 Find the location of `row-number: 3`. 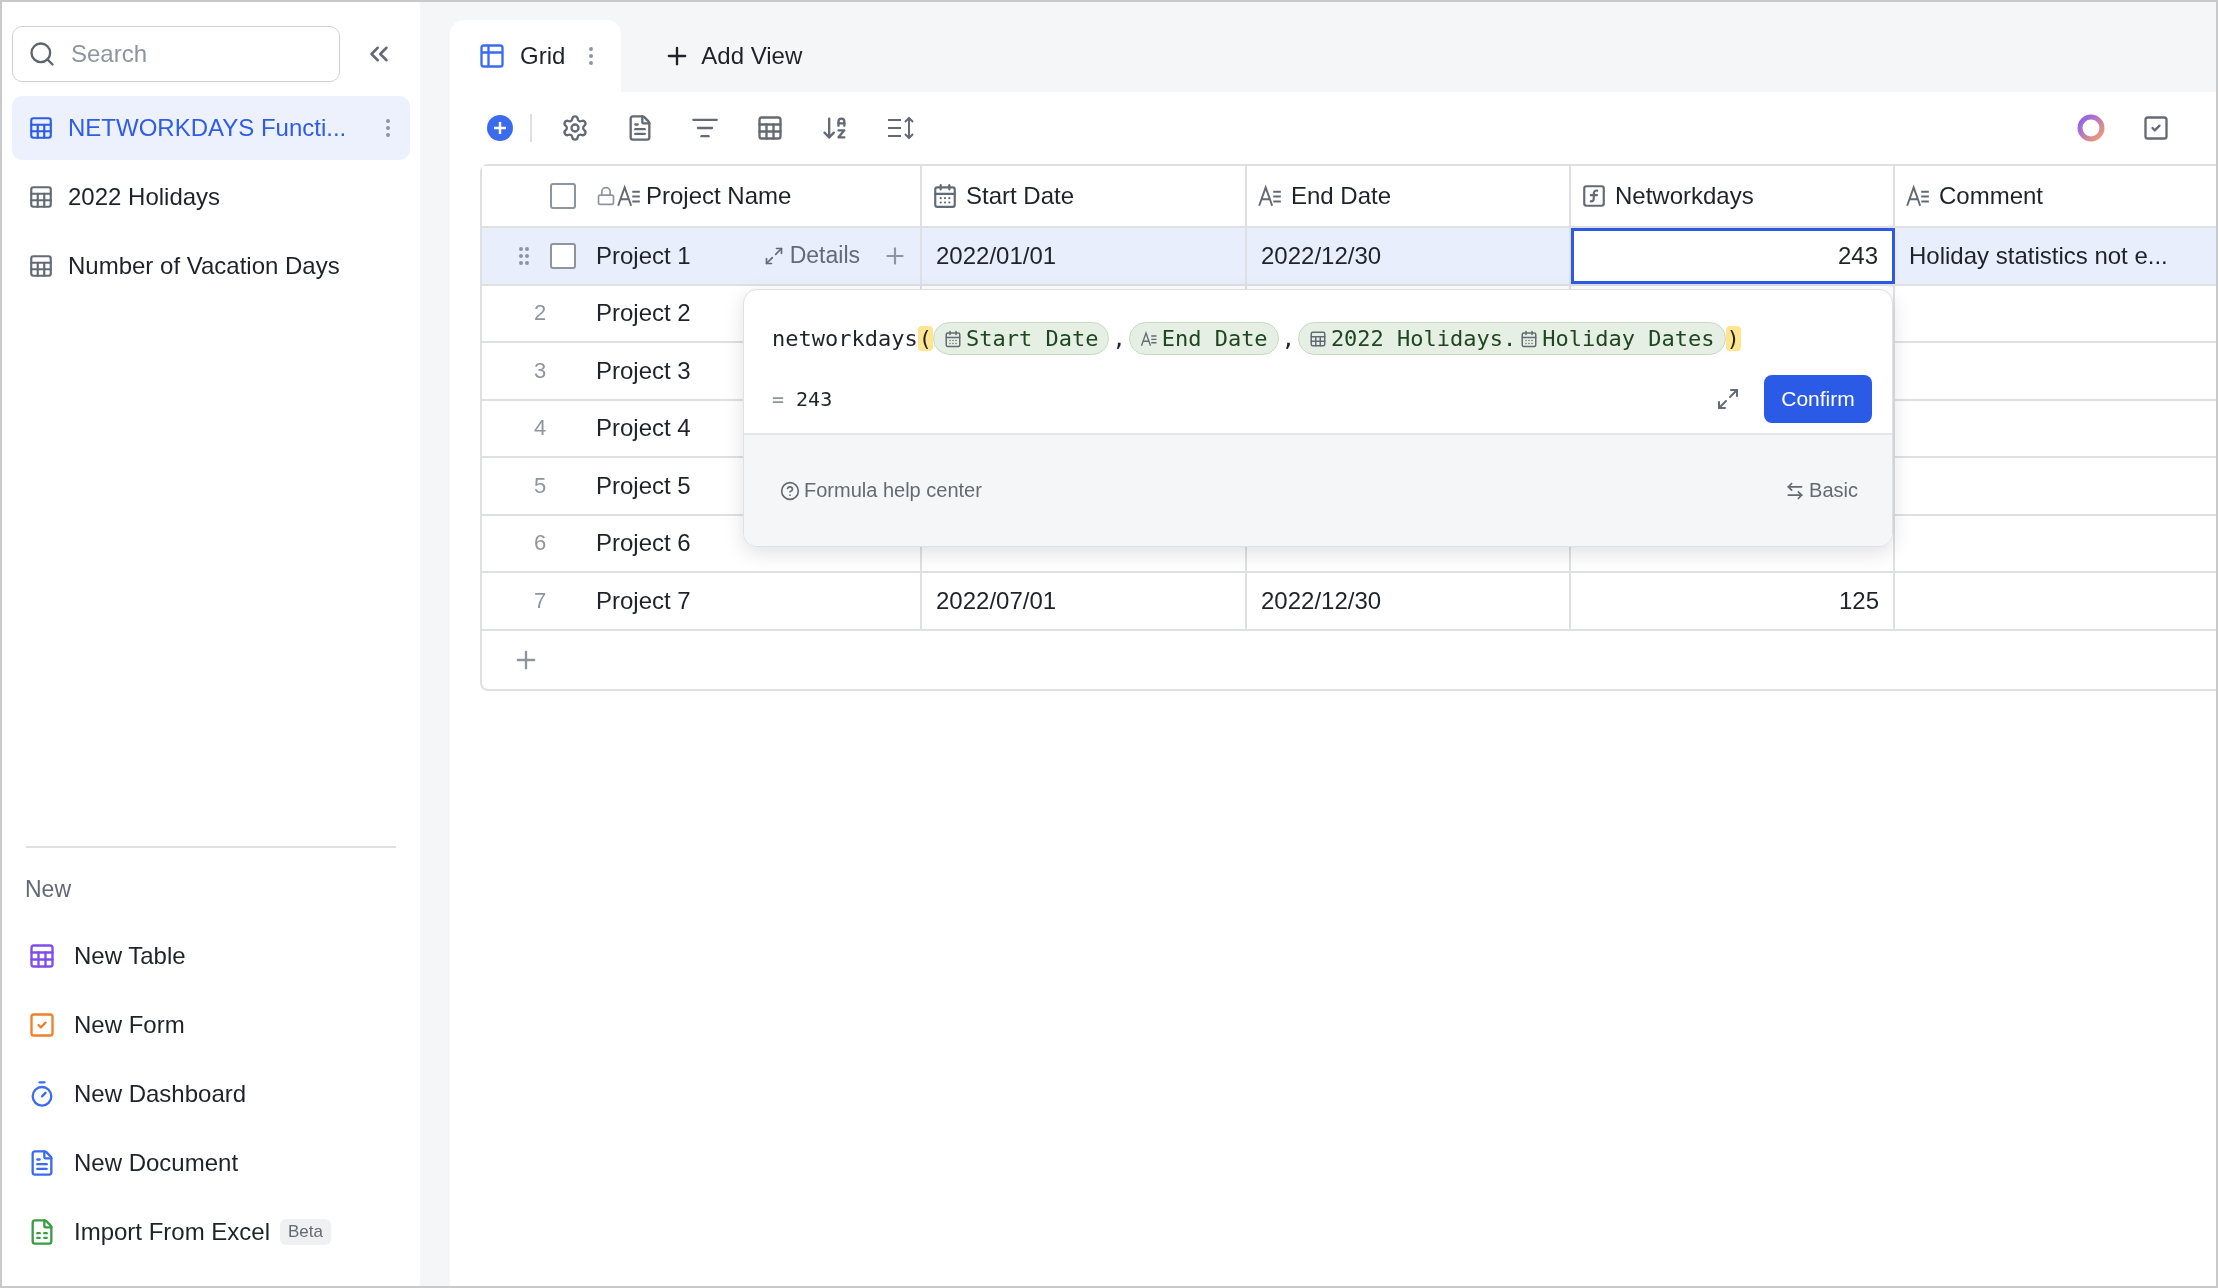

row-number: 3 is located at coordinates (540, 370).